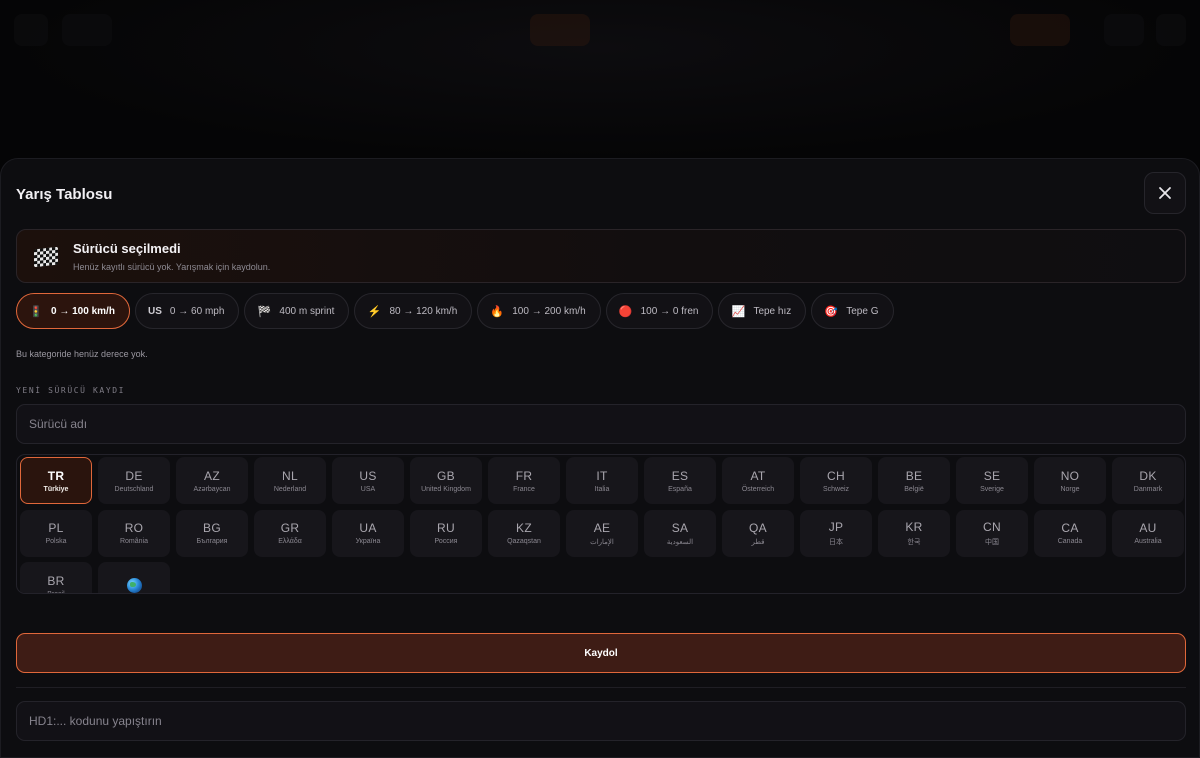  I want to click on country-name: Sverige, so click(992, 489).